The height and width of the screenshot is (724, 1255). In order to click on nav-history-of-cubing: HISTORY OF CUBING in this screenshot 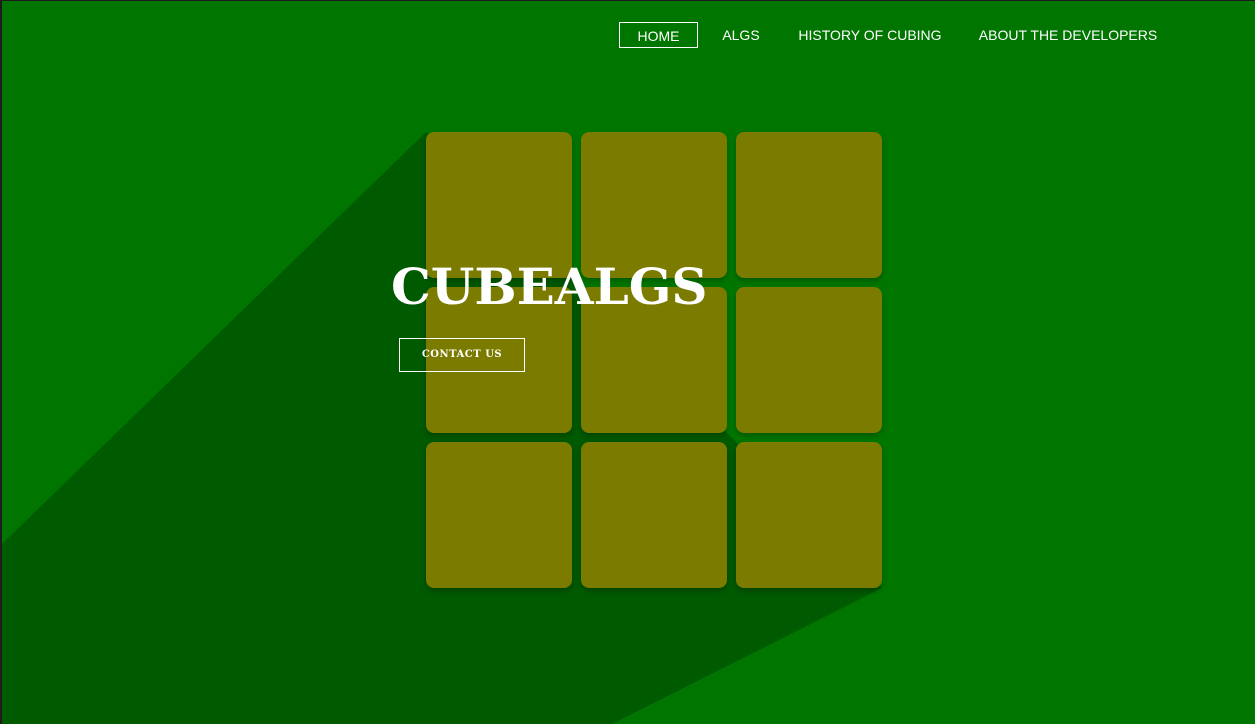, I will do `click(870, 35)`.